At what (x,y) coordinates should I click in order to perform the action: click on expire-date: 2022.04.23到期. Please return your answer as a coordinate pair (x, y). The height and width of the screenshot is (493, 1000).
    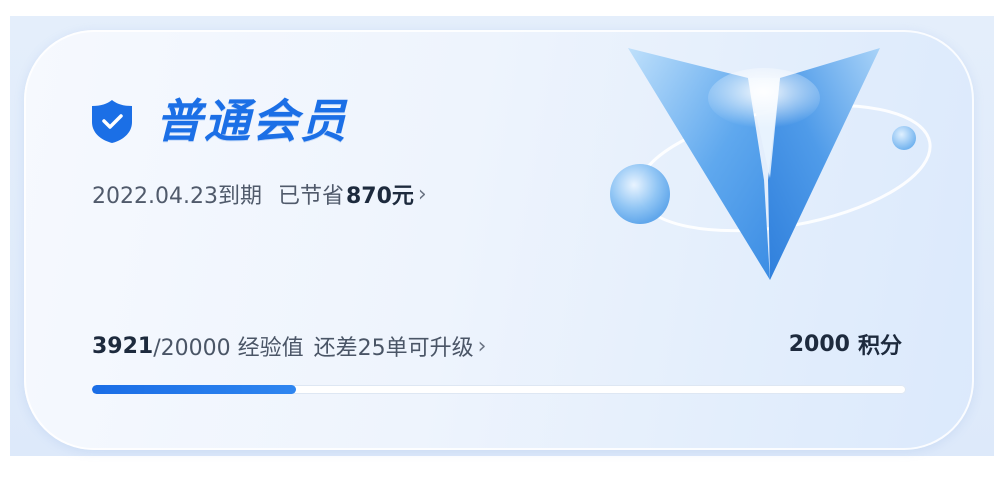
    Looking at the image, I should click on (177, 196).